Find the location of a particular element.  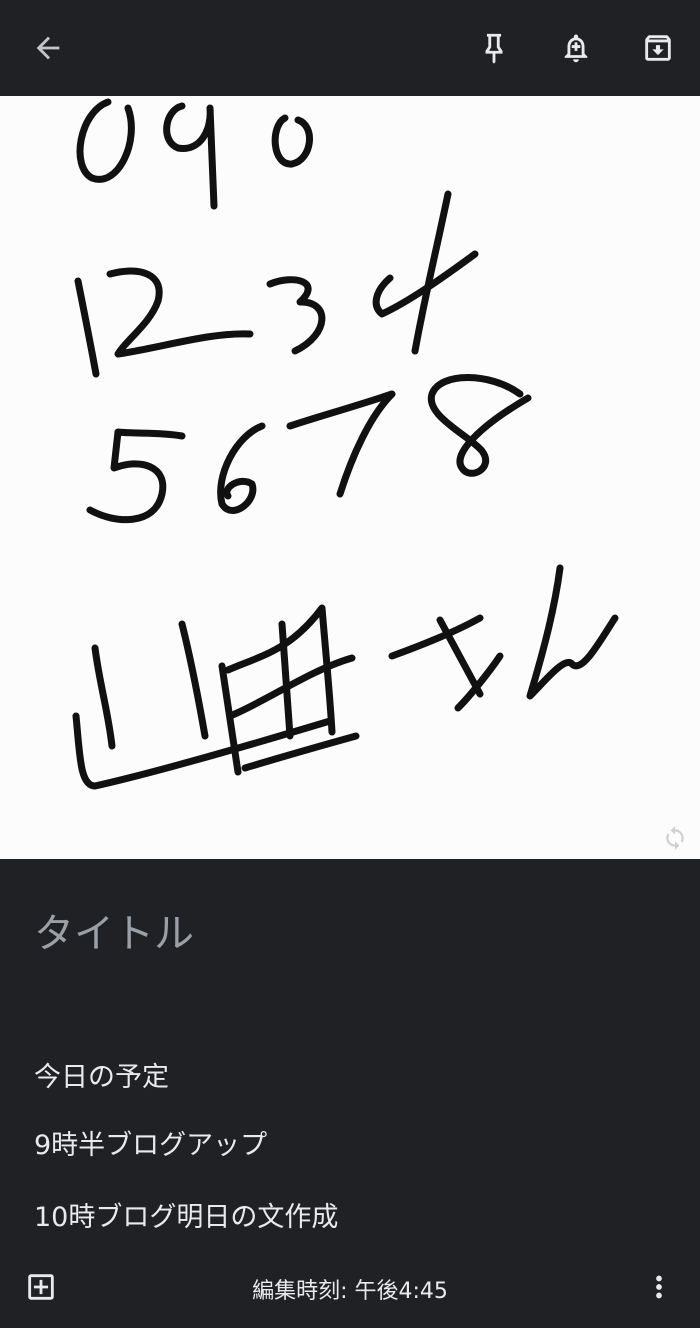

title-input: タイトル is located at coordinates (114, 930).